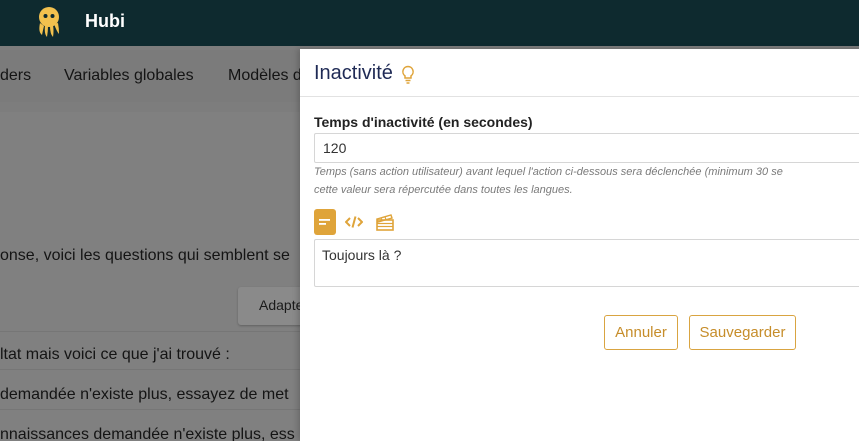  What do you see at coordinates (144, 394) in the screenshot?
I see `background-text: demandée n'existe plus, essayez de met` at bounding box center [144, 394].